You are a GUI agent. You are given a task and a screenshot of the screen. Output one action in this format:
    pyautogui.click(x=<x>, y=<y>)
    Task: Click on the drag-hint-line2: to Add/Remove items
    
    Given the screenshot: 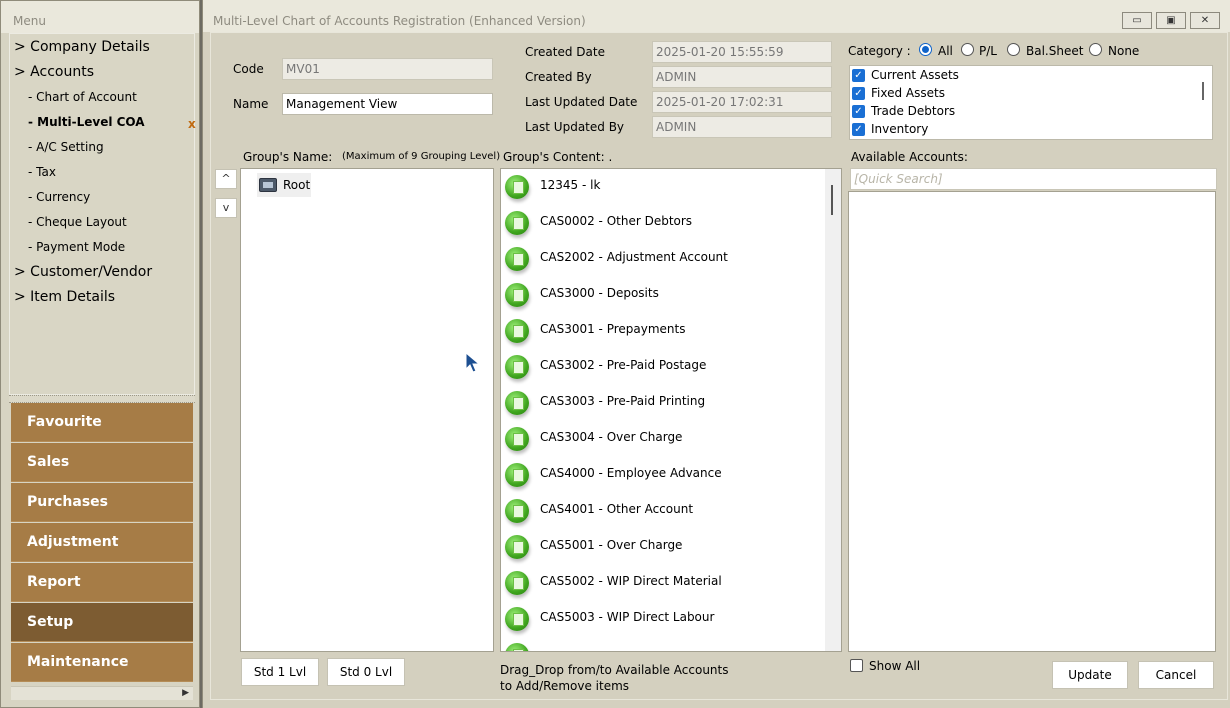 What is the action you would take?
    pyautogui.click(x=565, y=686)
    